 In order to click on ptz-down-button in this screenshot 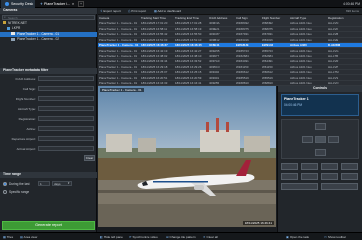, I will do `click(320, 152)`.